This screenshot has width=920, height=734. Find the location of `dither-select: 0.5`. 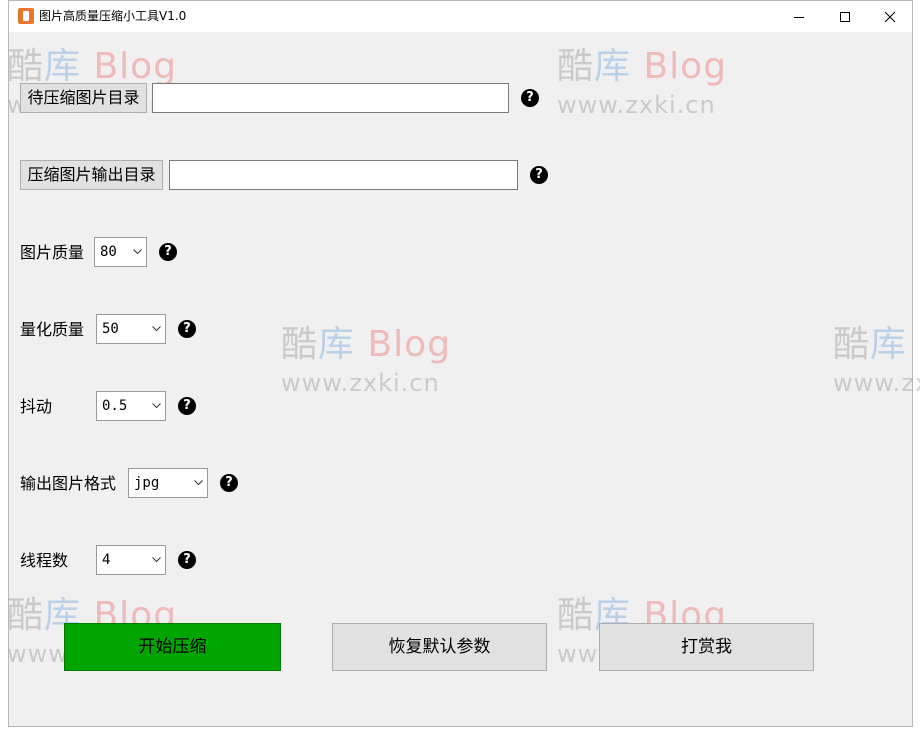

dither-select: 0.5 is located at coordinates (131, 406).